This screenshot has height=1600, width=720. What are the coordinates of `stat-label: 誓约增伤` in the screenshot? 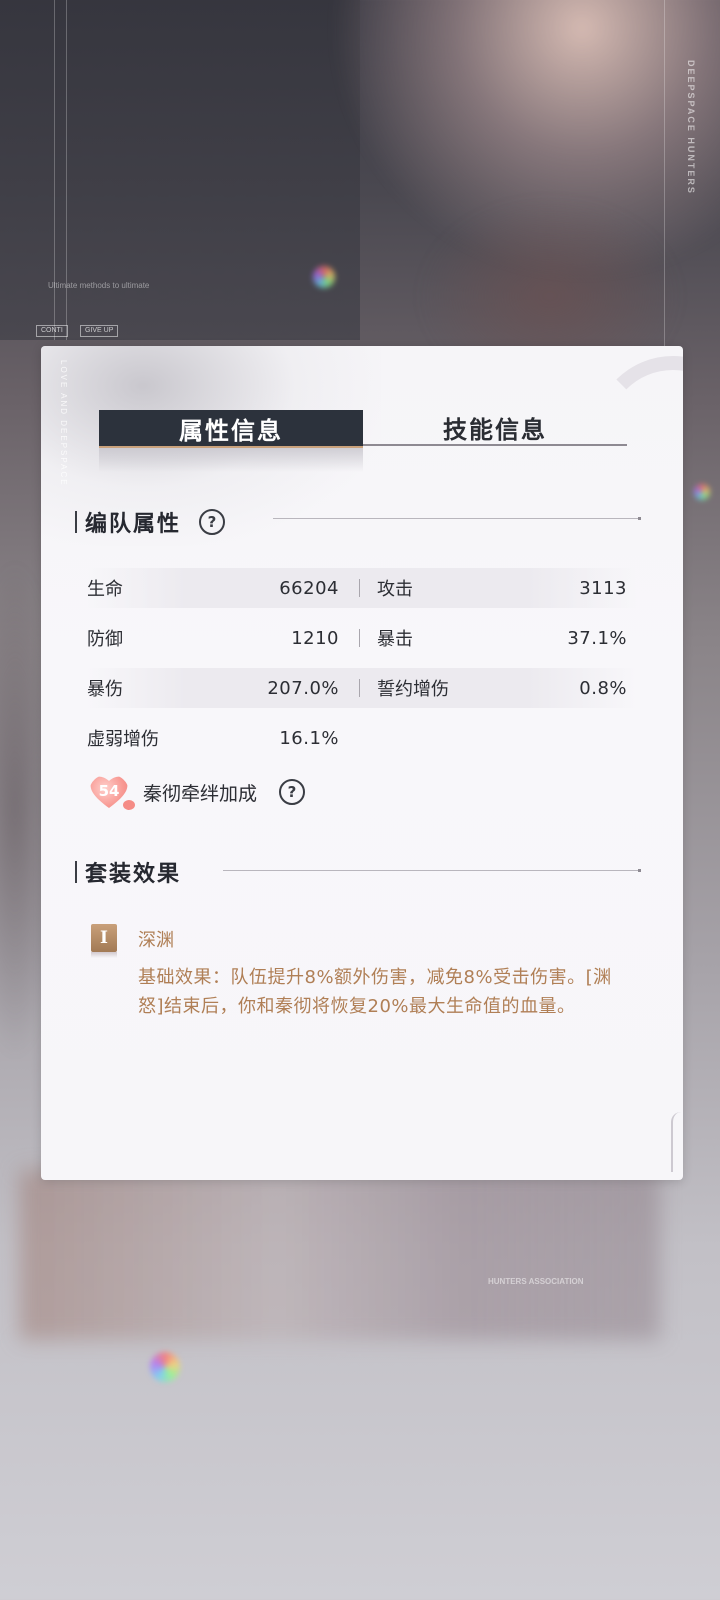 It's located at (413, 689).